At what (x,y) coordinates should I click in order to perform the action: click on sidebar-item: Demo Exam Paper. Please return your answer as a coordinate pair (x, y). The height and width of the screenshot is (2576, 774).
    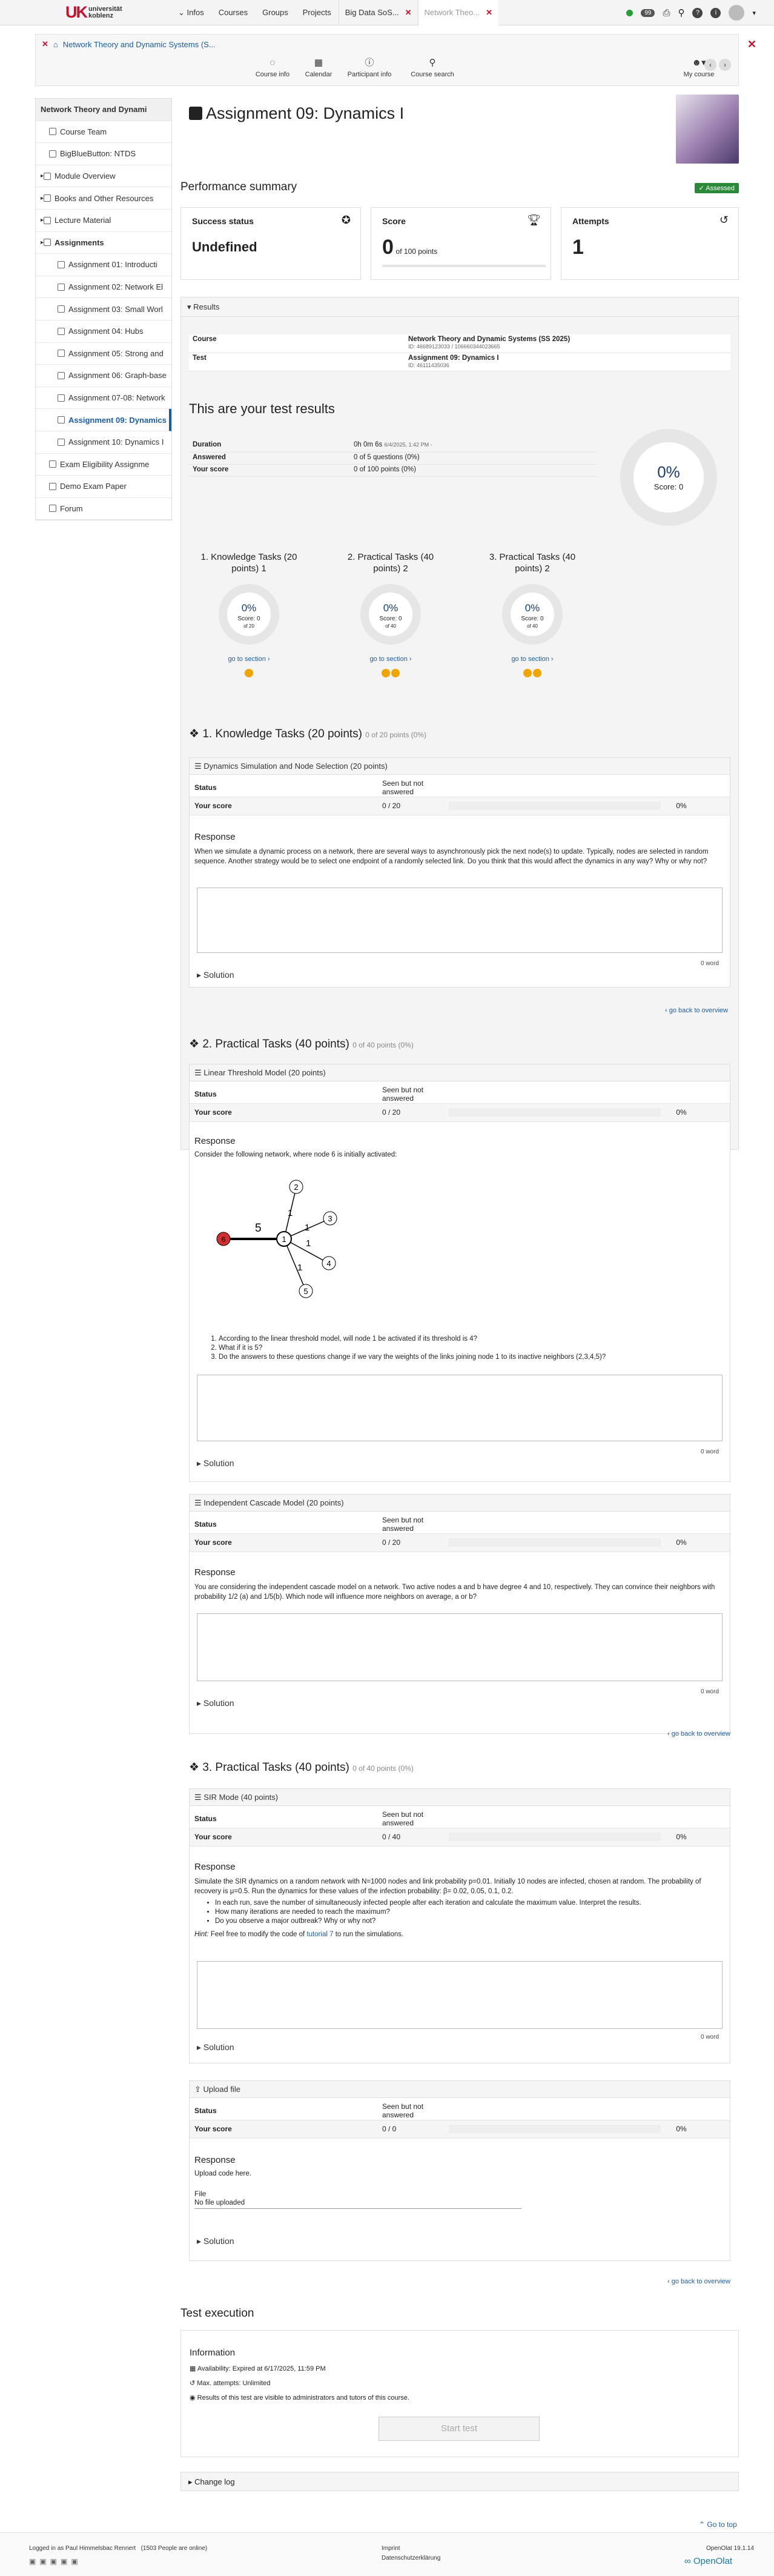
    Looking at the image, I should click on (103, 487).